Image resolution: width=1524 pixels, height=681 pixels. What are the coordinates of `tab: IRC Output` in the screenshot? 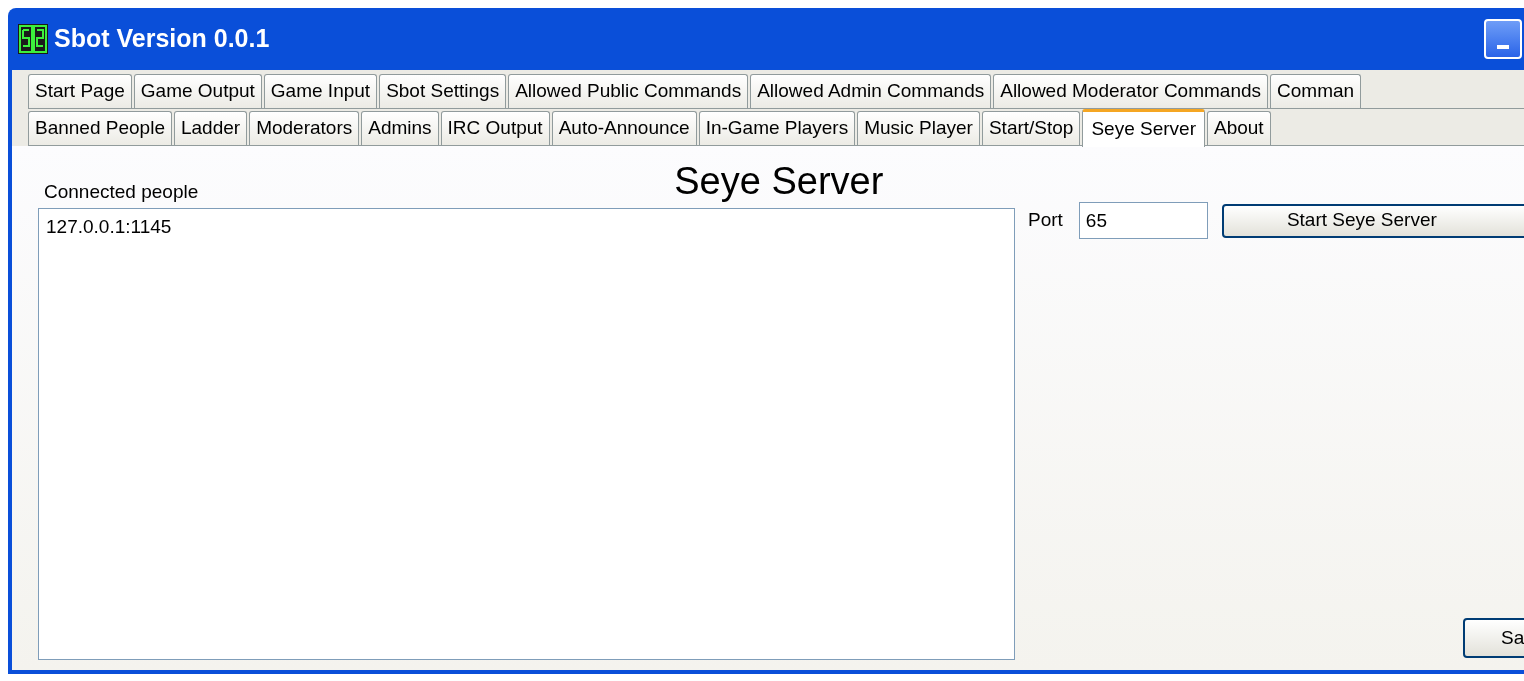 It's located at (495, 128).